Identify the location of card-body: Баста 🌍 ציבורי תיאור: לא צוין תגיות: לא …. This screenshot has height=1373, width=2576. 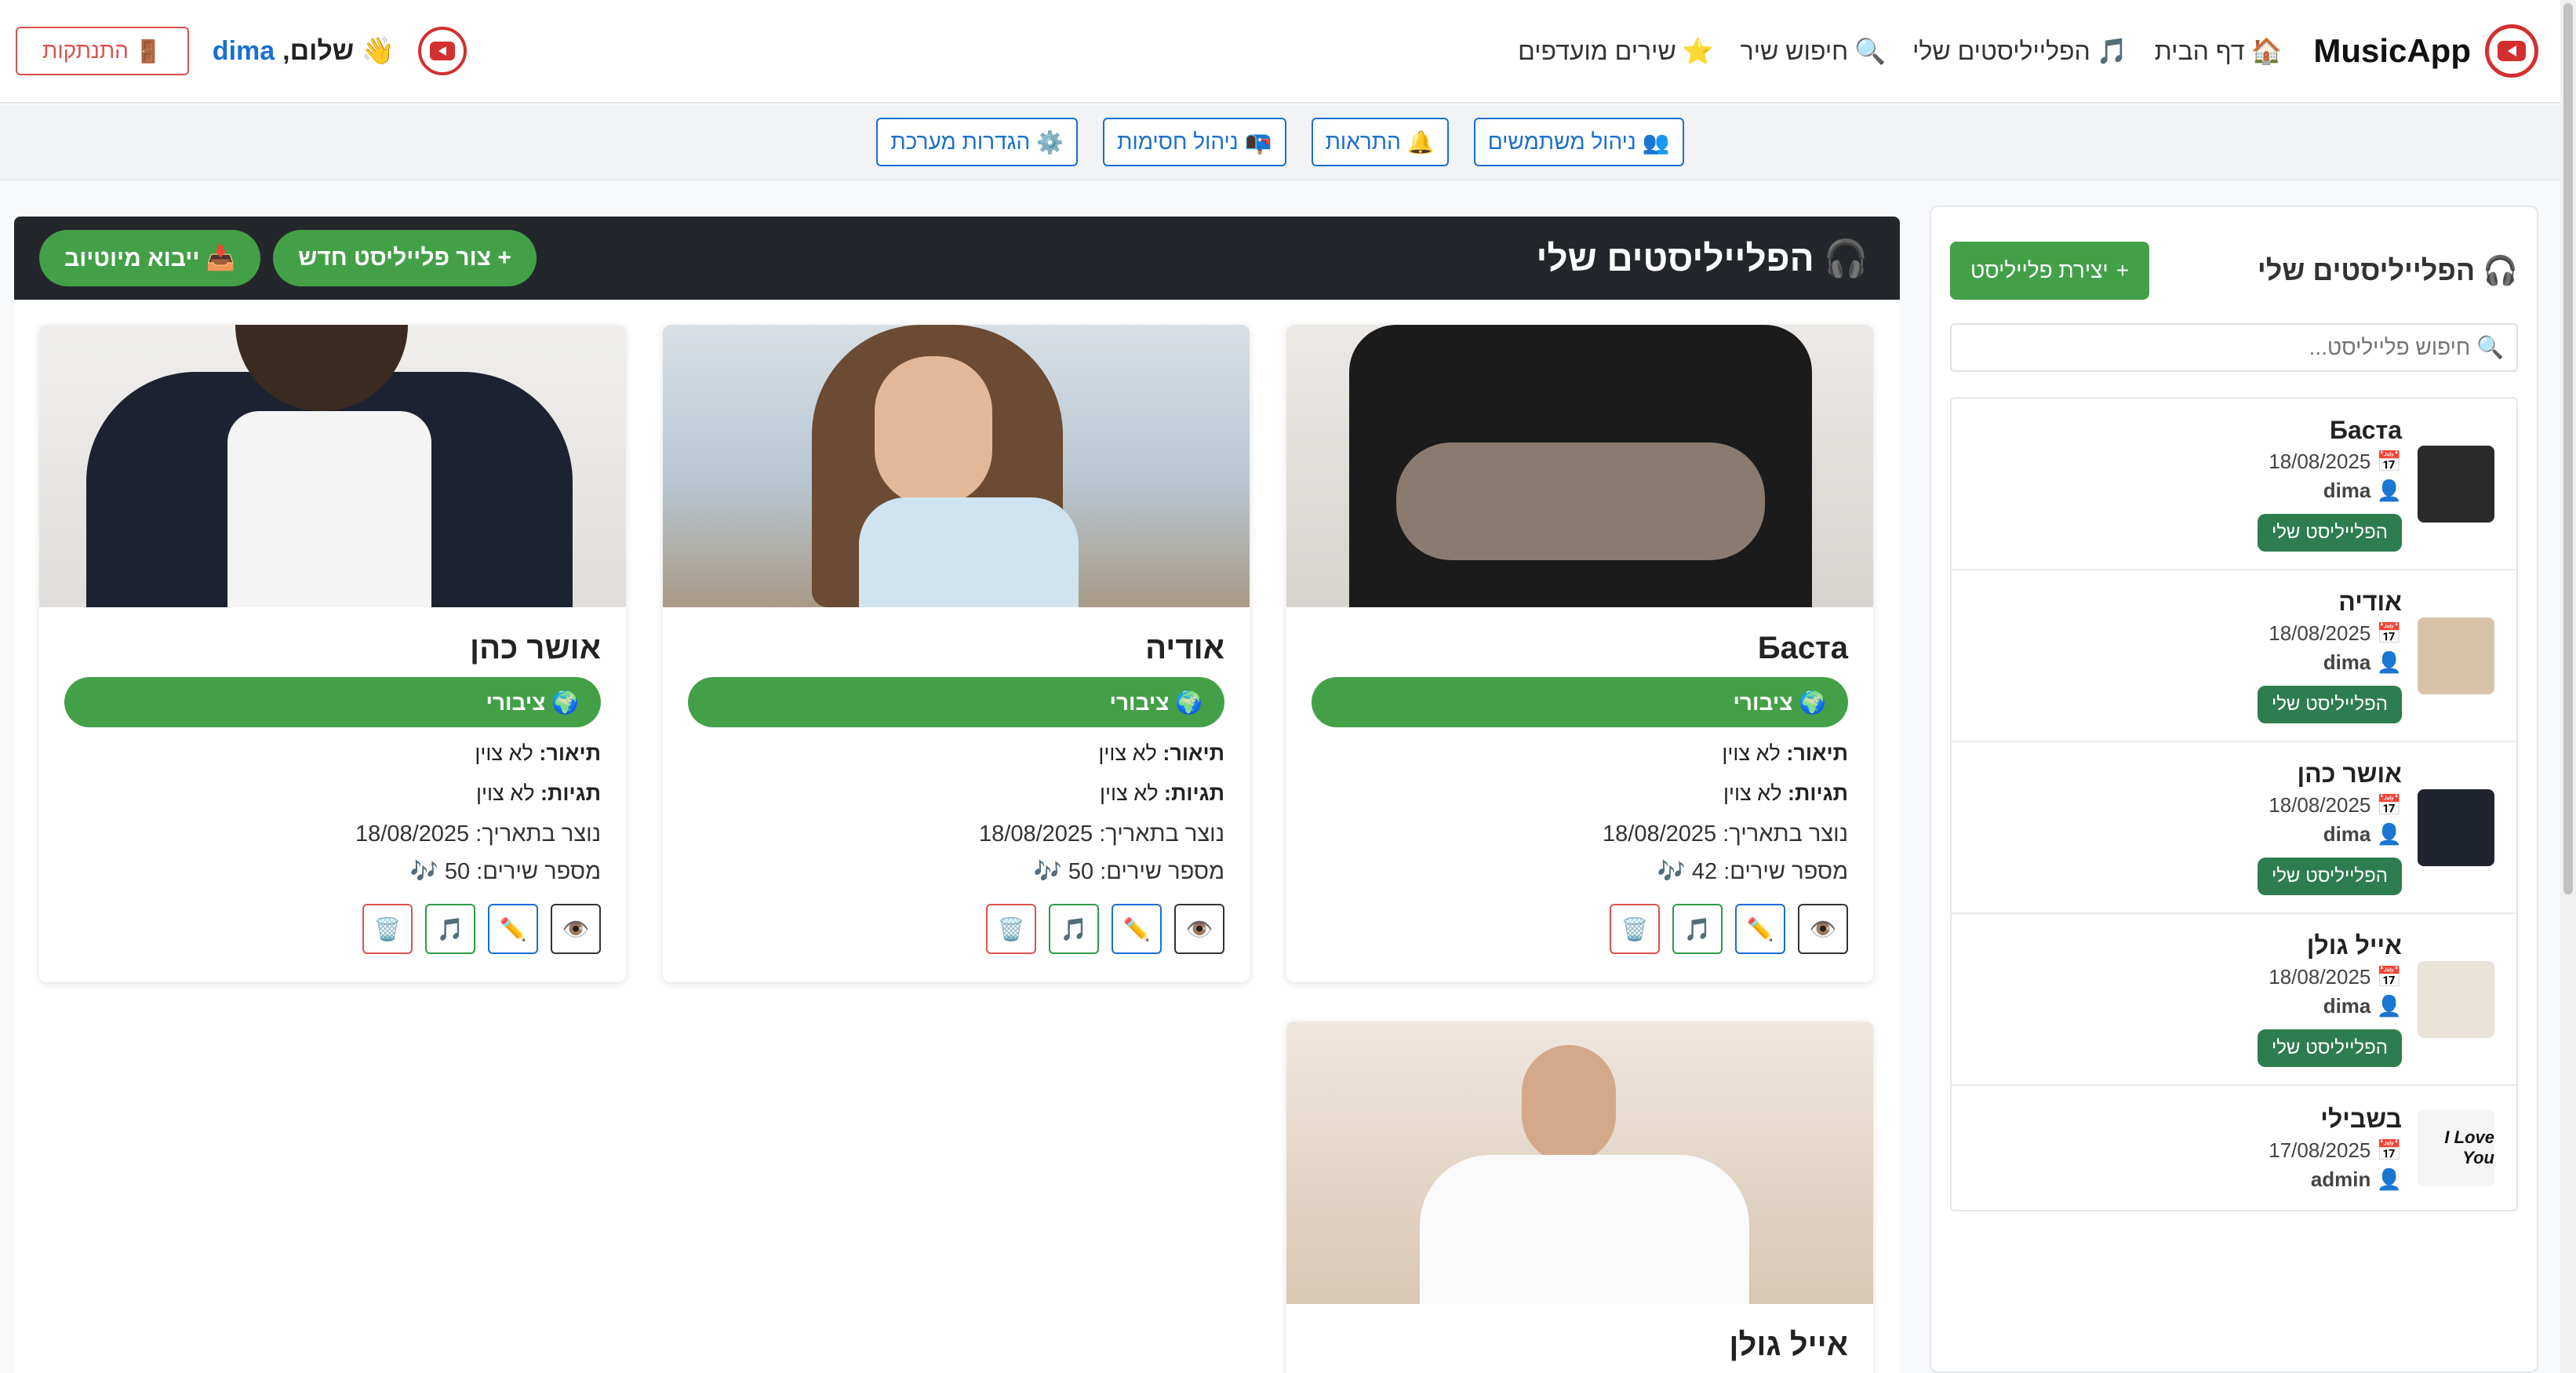
(1579, 794).